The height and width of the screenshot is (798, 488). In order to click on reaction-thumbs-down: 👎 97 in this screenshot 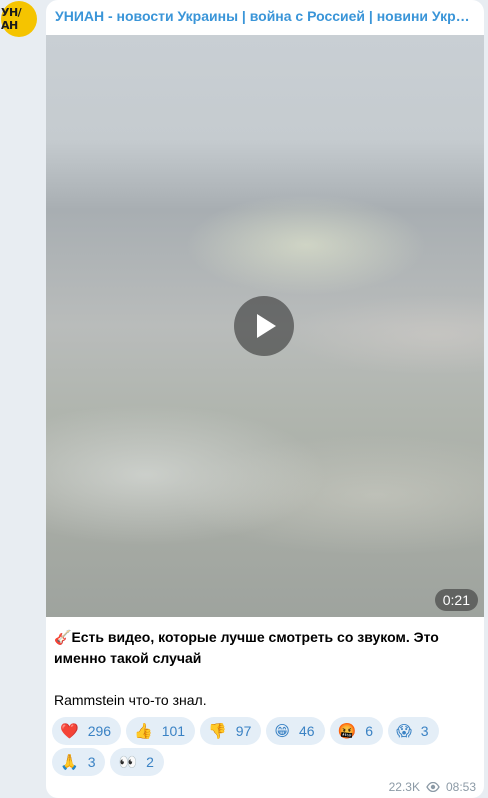, I will do `click(231, 731)`.